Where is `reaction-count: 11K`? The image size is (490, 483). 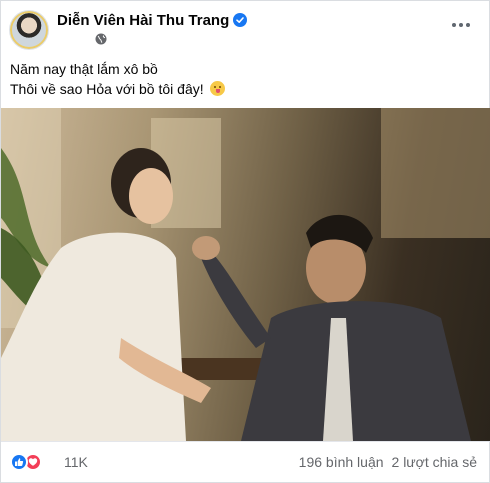 reaction-count: 11K is located at coordinates (76, 462).